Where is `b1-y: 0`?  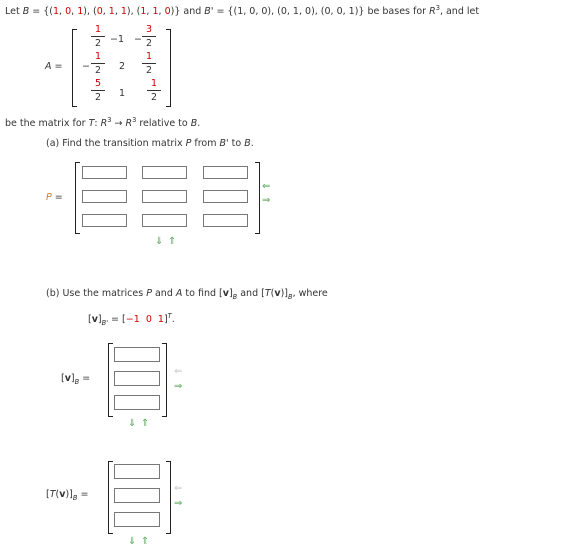
b1-y: 0 is located at coordinates (68, 12).